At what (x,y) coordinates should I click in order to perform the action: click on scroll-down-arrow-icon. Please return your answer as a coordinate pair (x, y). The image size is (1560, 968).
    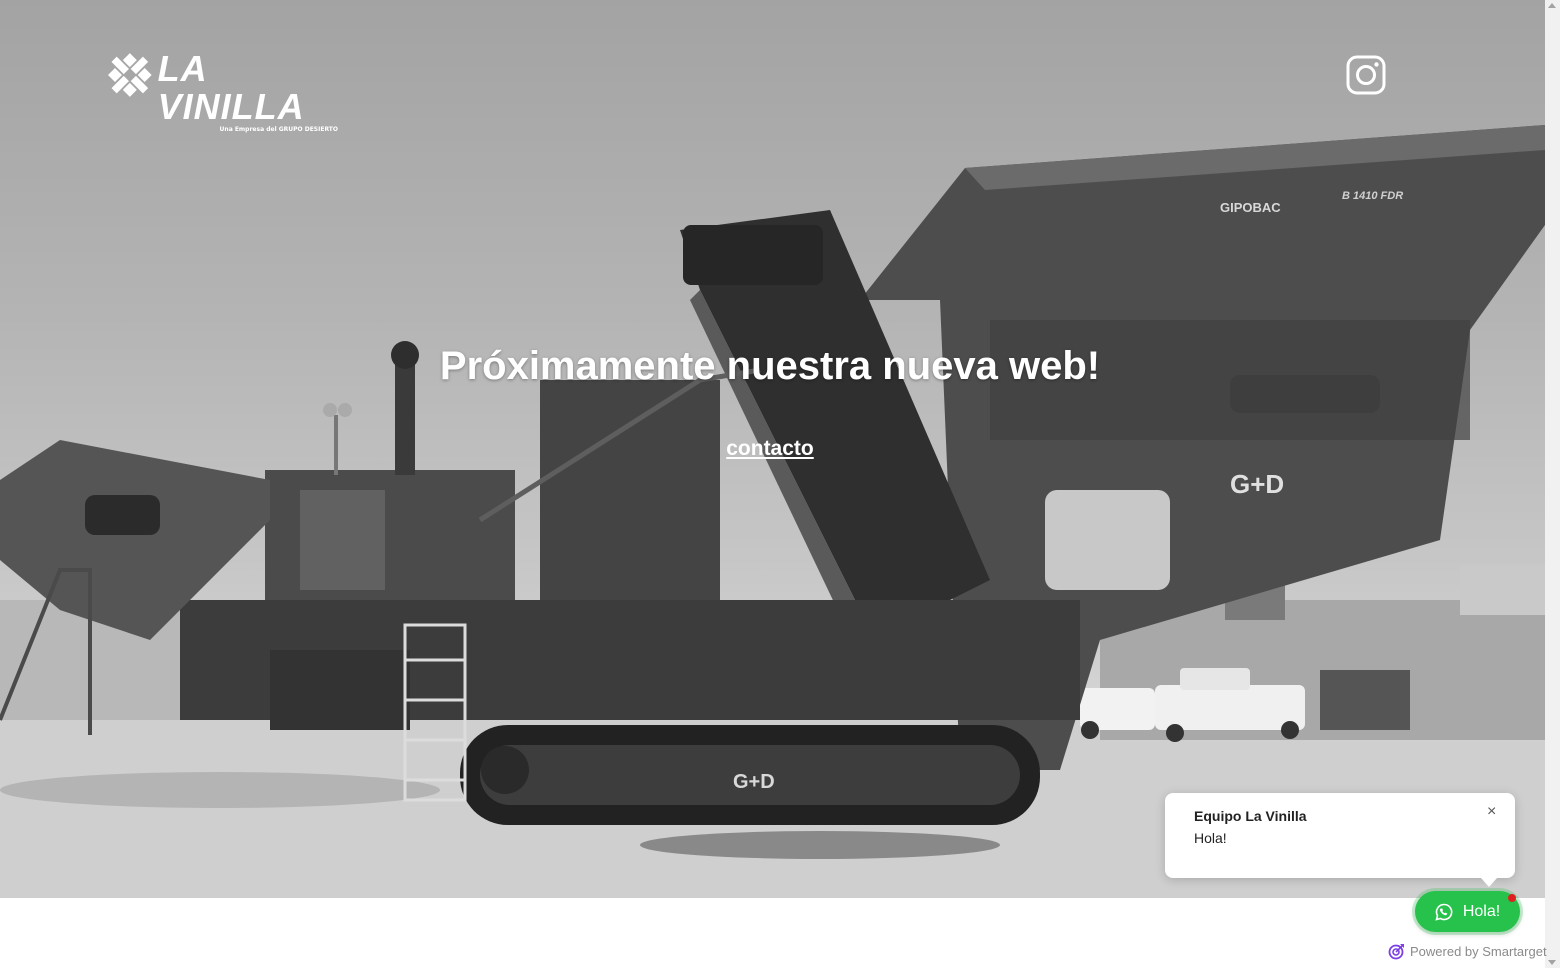
    Looking at the image, I should click on (1552, 962).